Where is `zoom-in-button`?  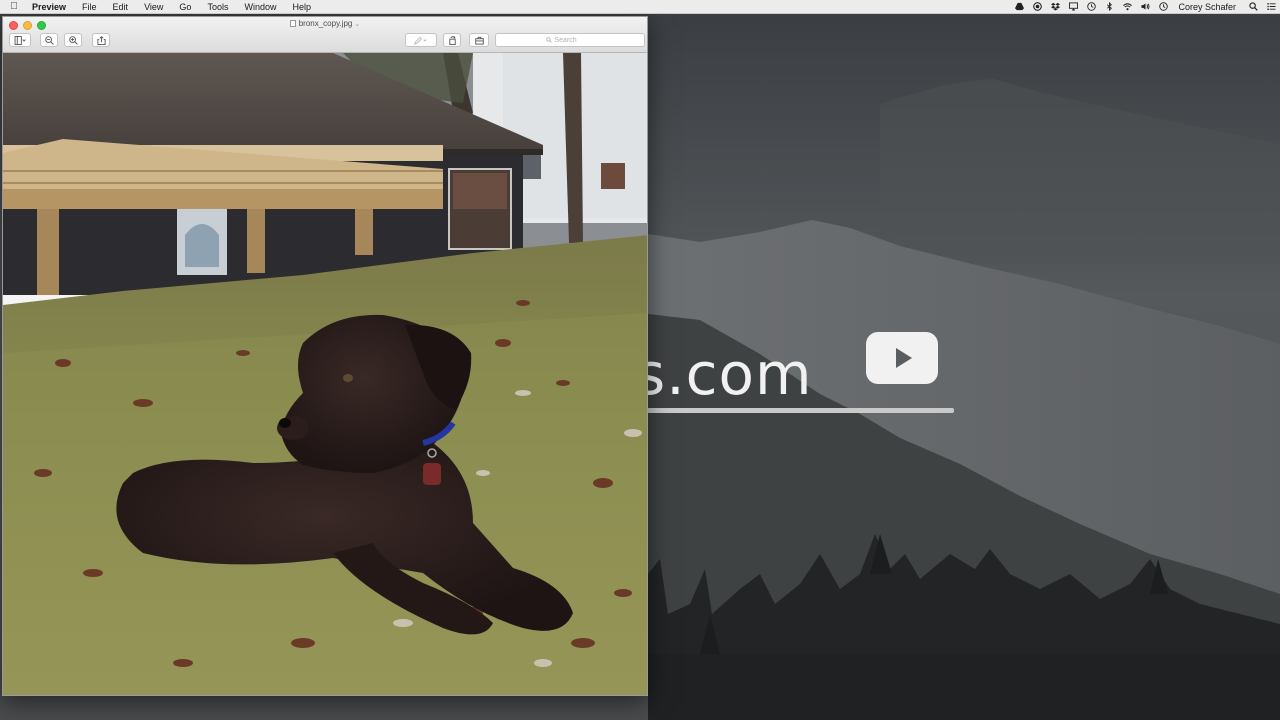 zoom-in-button is located at coordinates (73, 40).